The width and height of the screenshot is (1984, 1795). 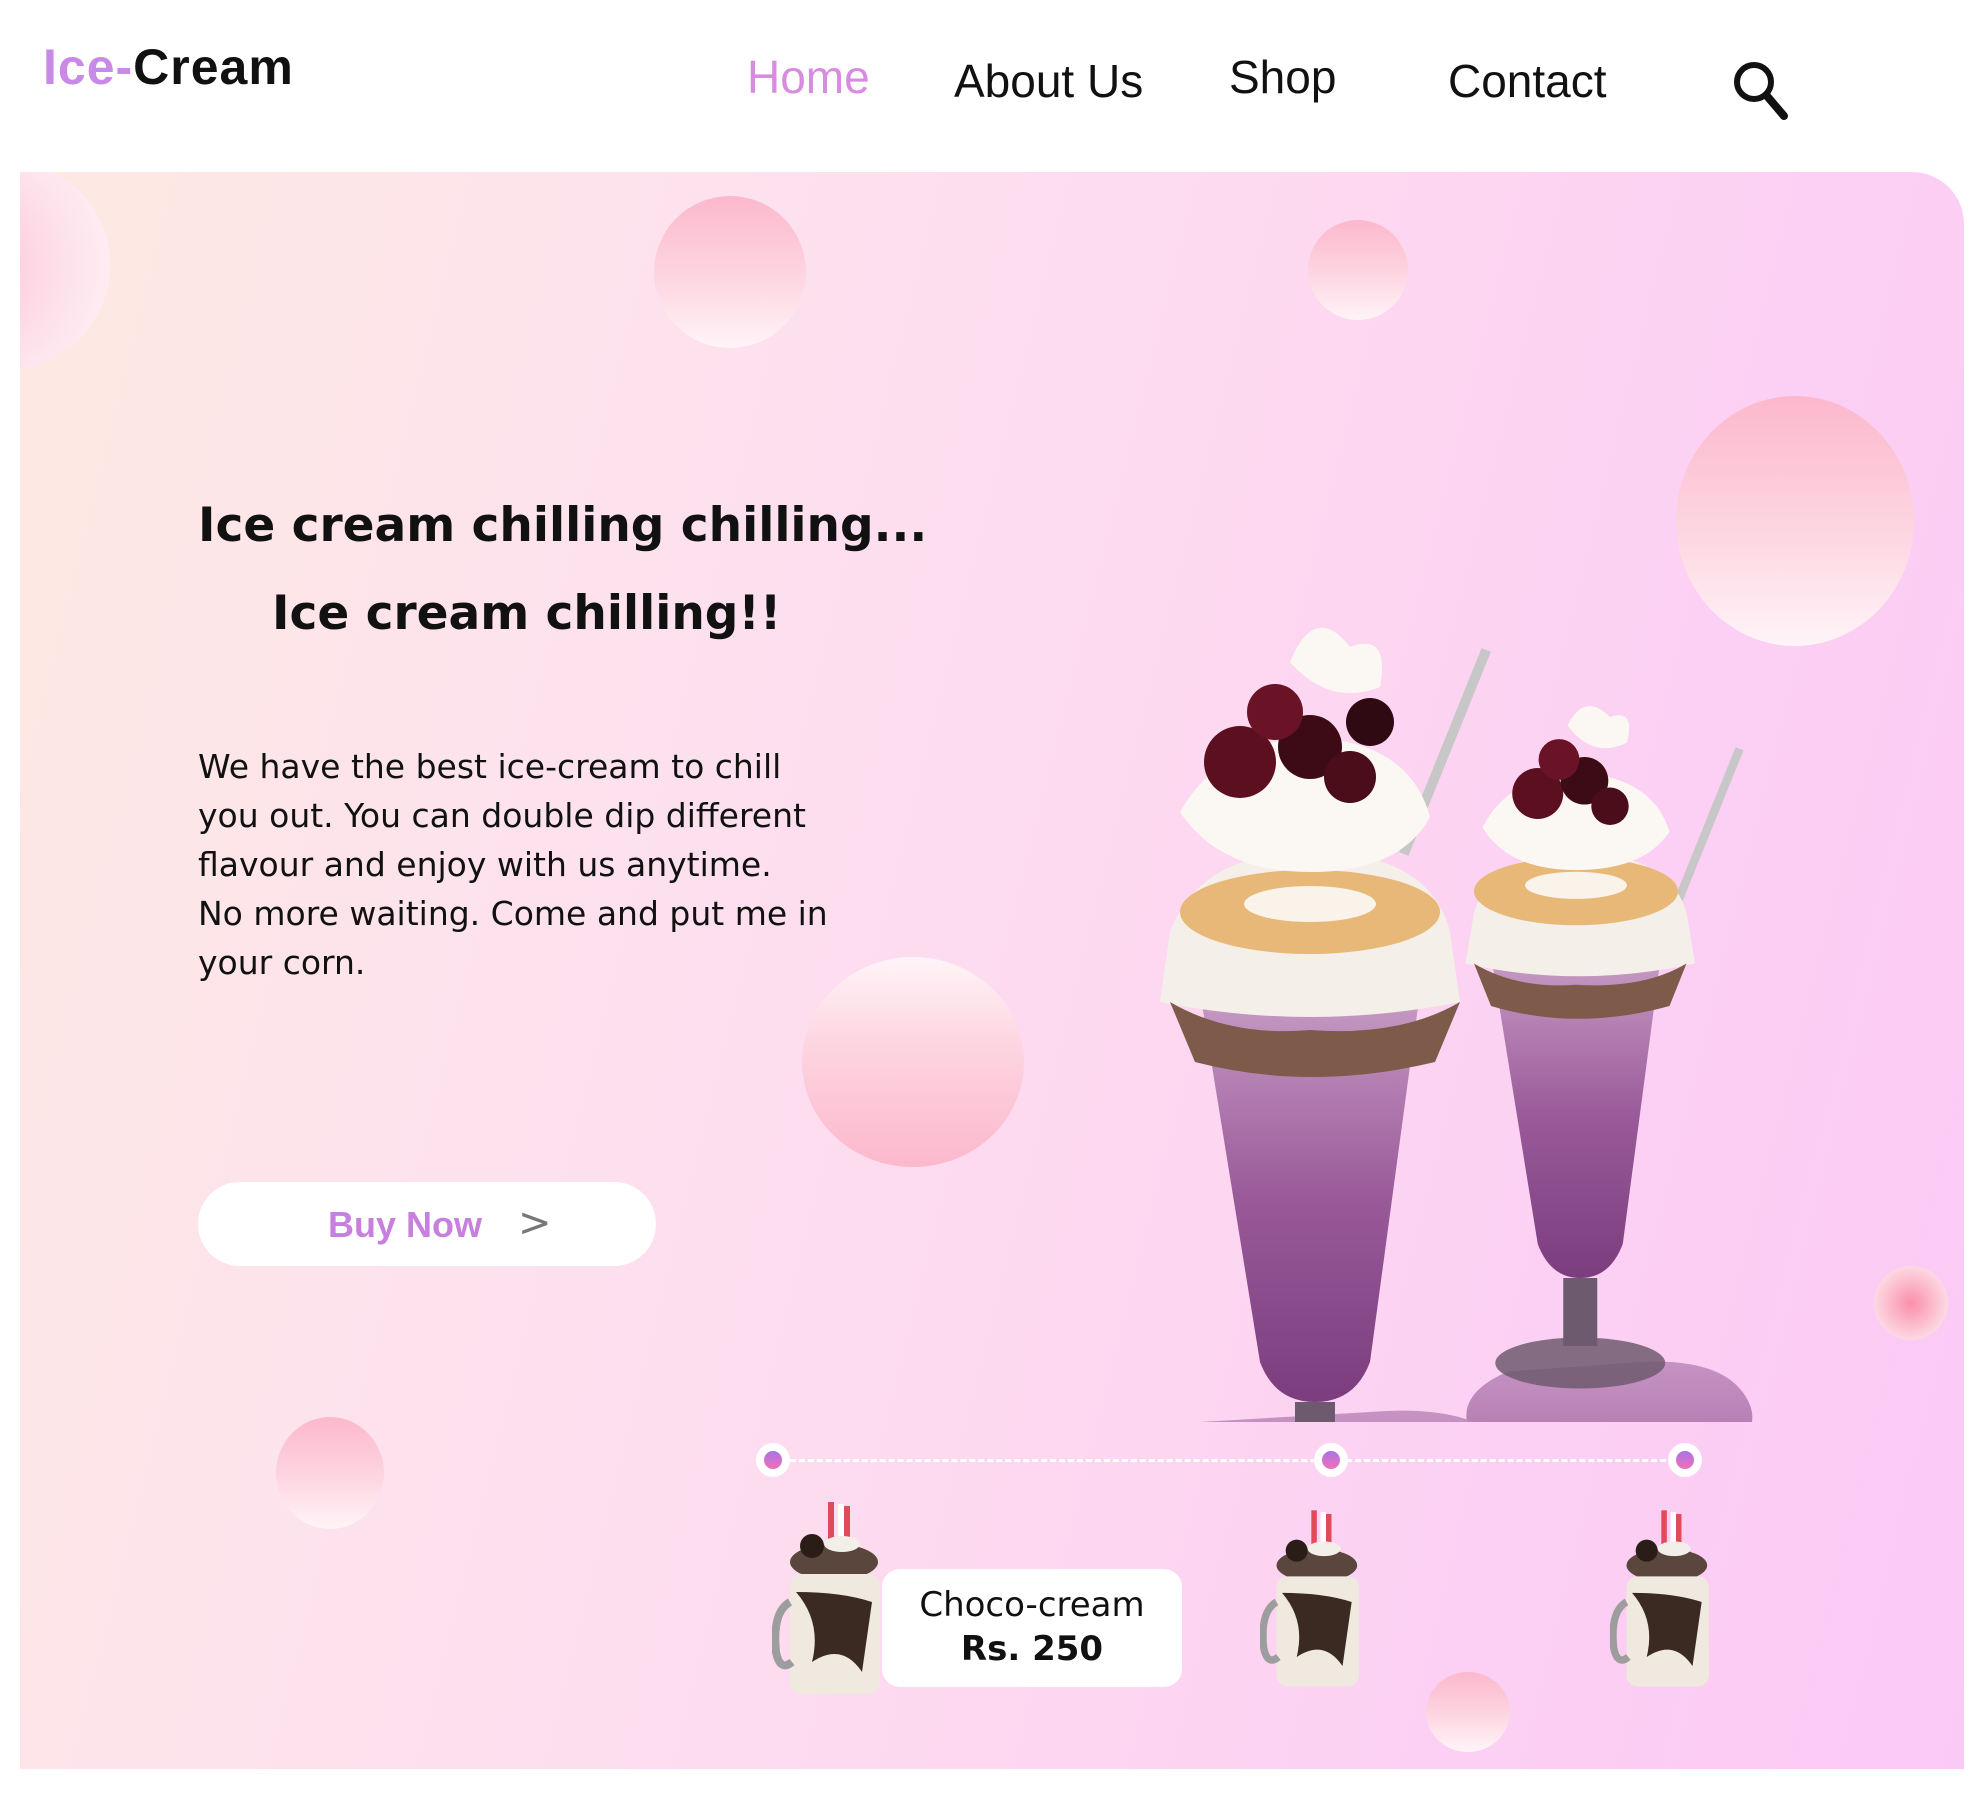 I want to click on nav-home: Home, so click(x=808, y=77).